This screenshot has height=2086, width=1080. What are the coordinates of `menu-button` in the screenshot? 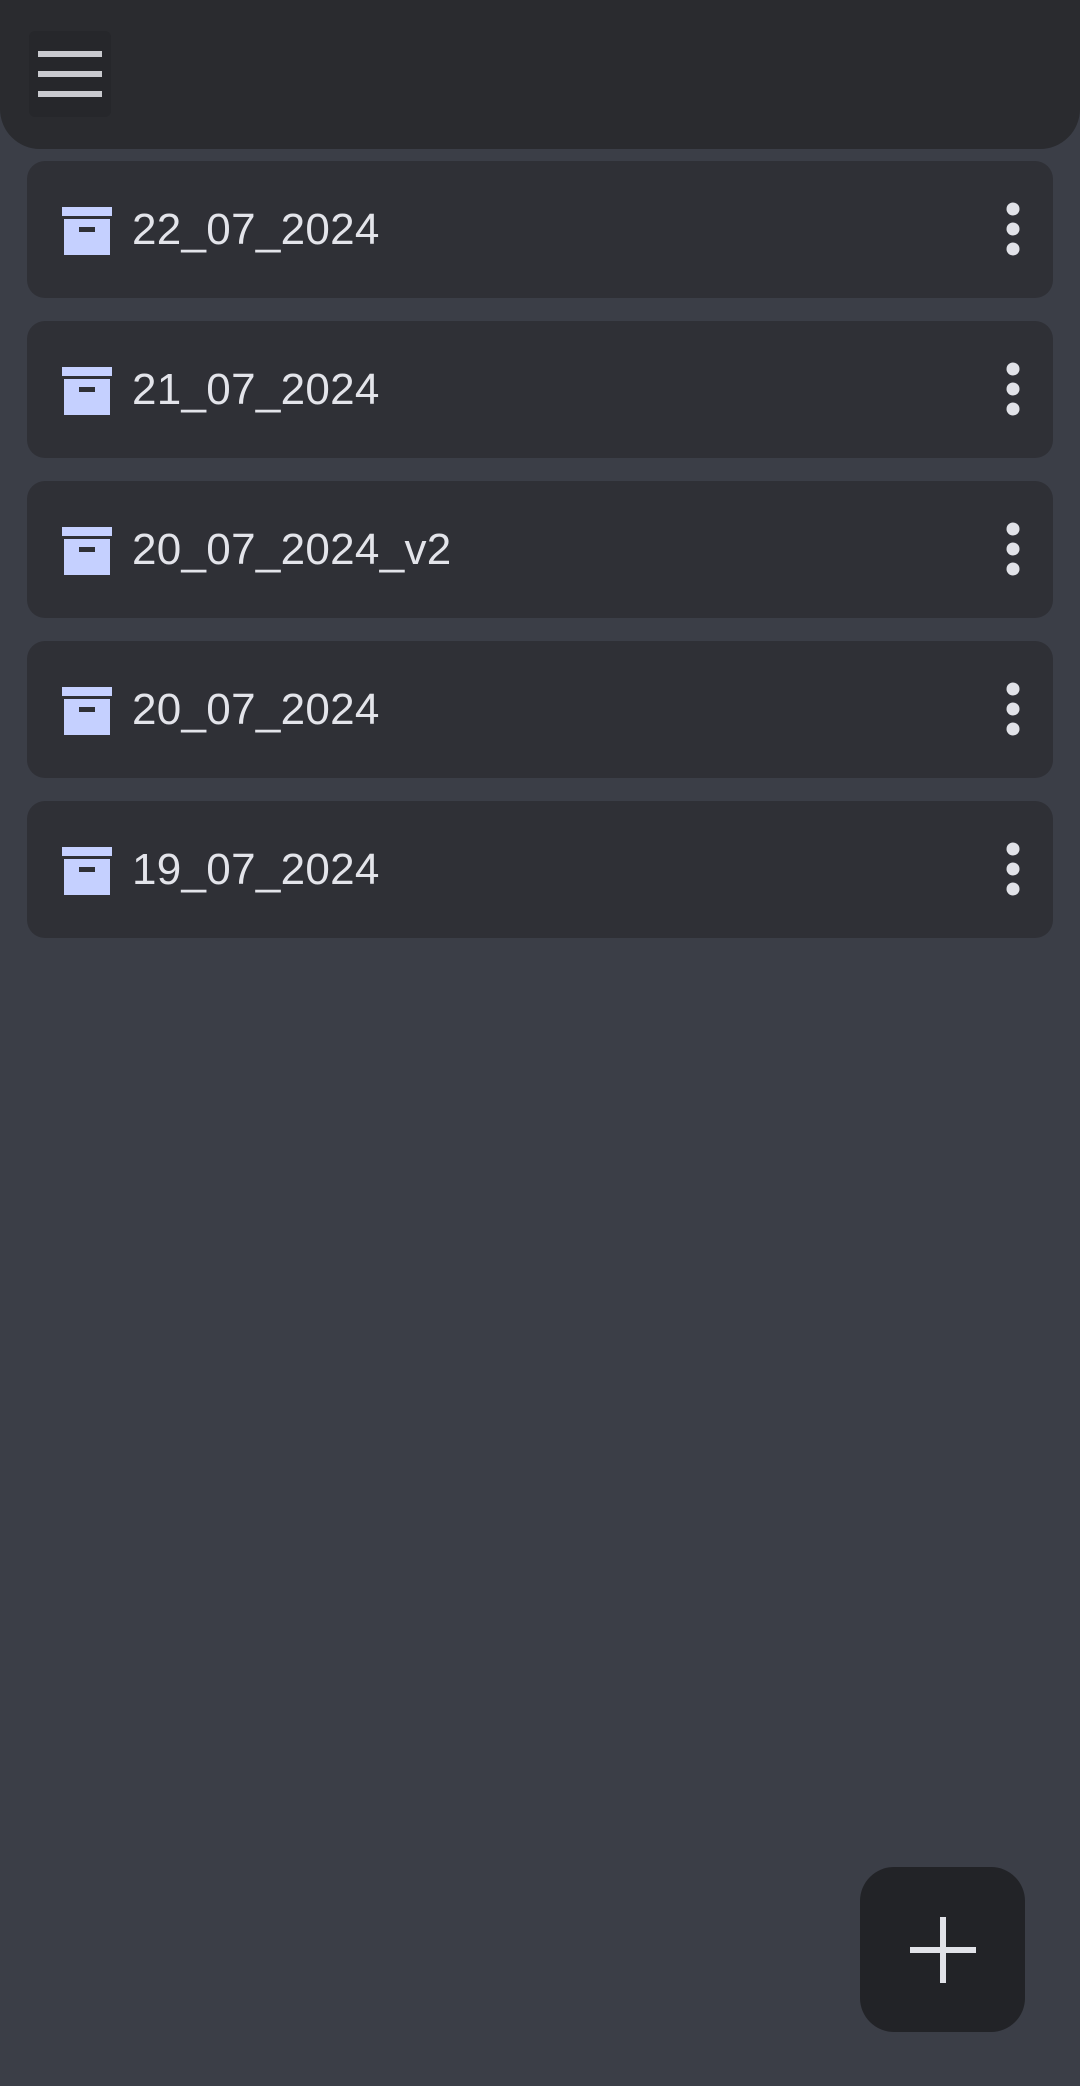 It's located at (70, 74).